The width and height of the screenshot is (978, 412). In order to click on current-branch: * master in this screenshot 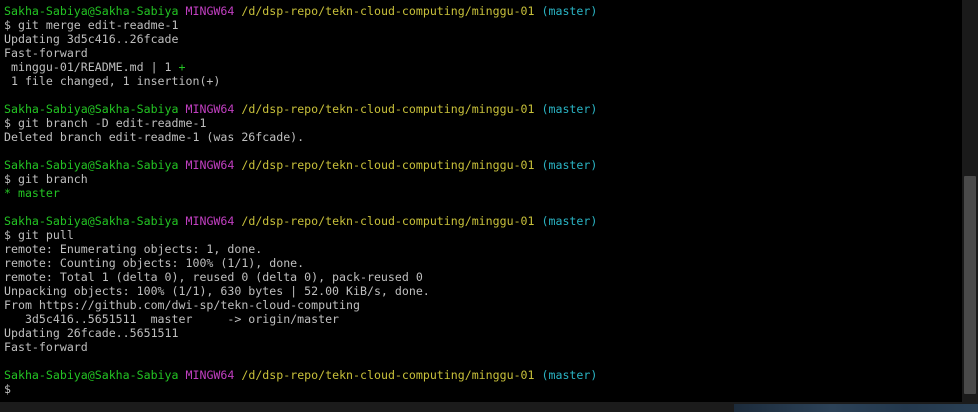, I will do `click(32, 193)`.